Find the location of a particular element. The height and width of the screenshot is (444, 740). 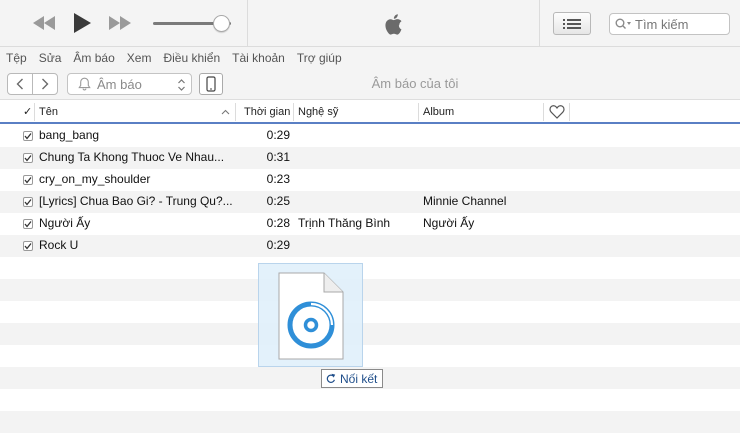

track-row: Người Ấy 0:28 Trịnh Thăng Bình Người Ấy is located at coordinates (370, 224).